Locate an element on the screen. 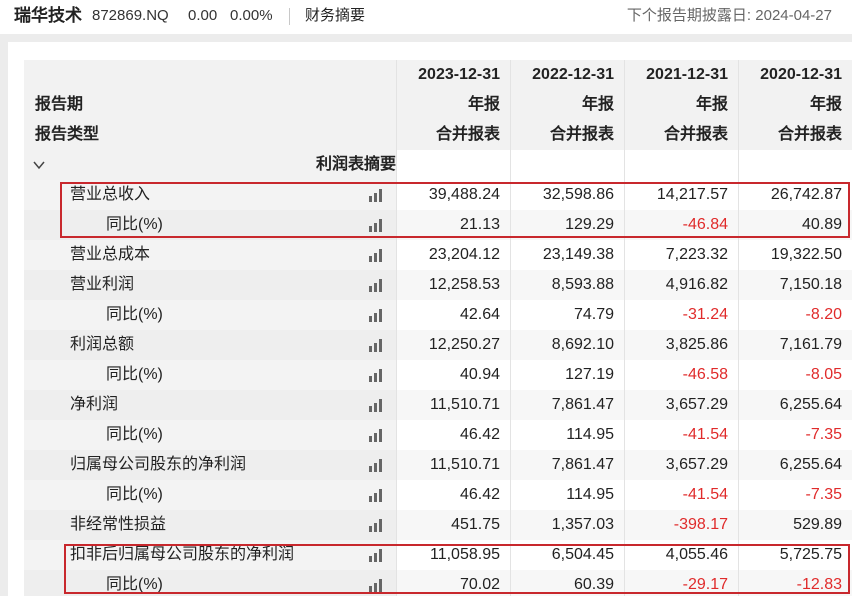 The image size is (852, 596). value-cell: 12,250.27 is located at coordinates (453, 345).